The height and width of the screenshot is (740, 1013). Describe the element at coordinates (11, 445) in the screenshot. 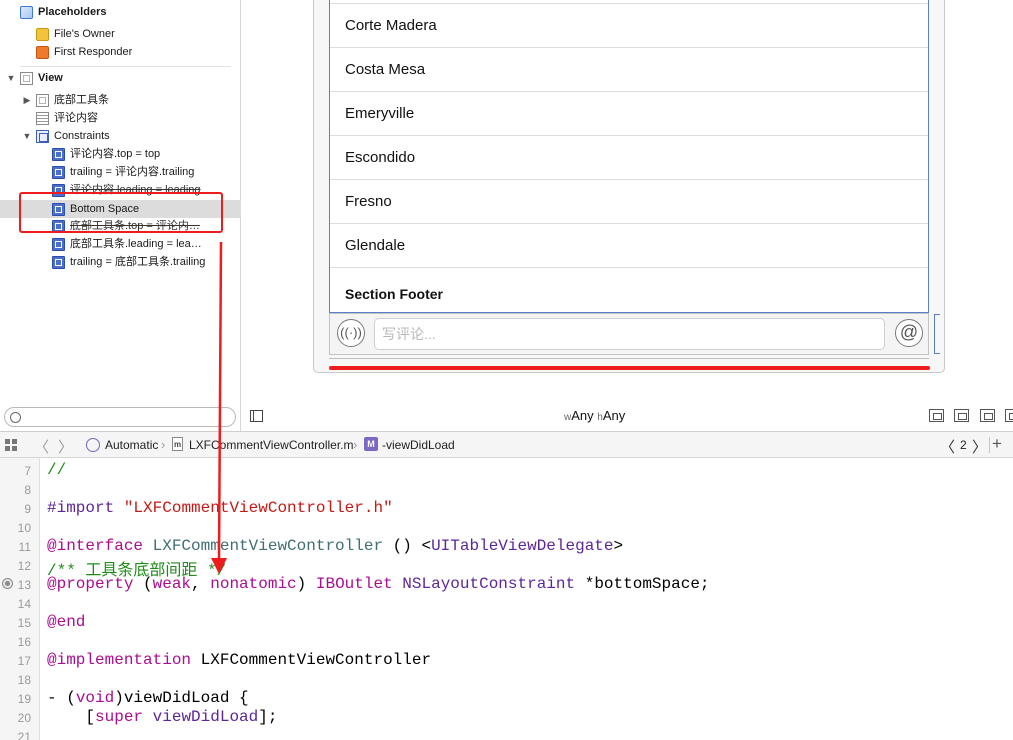

I see `related-items-grid-icon` at that location.